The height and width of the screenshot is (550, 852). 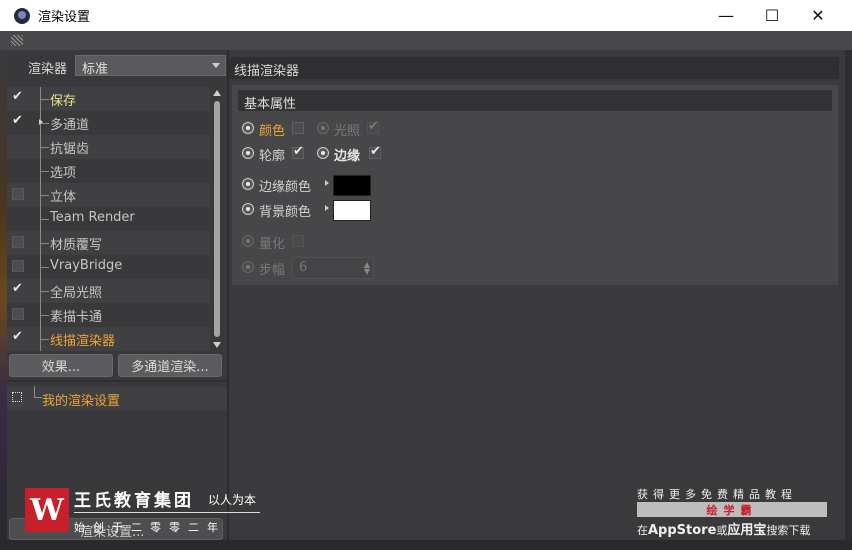 I want to click on list-item-label: 多通道, so click(x=70, y=125).